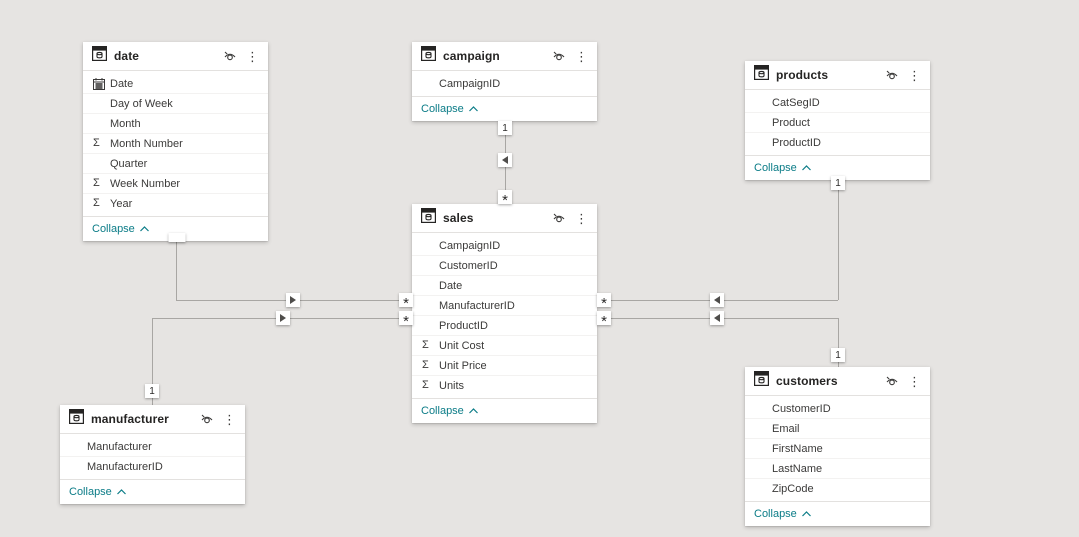 This screenshot has width=1079, height=537. Describe the element at coordinates (125, 466) in the screenshot. I see `field-name: ManufacturerID` at that location.